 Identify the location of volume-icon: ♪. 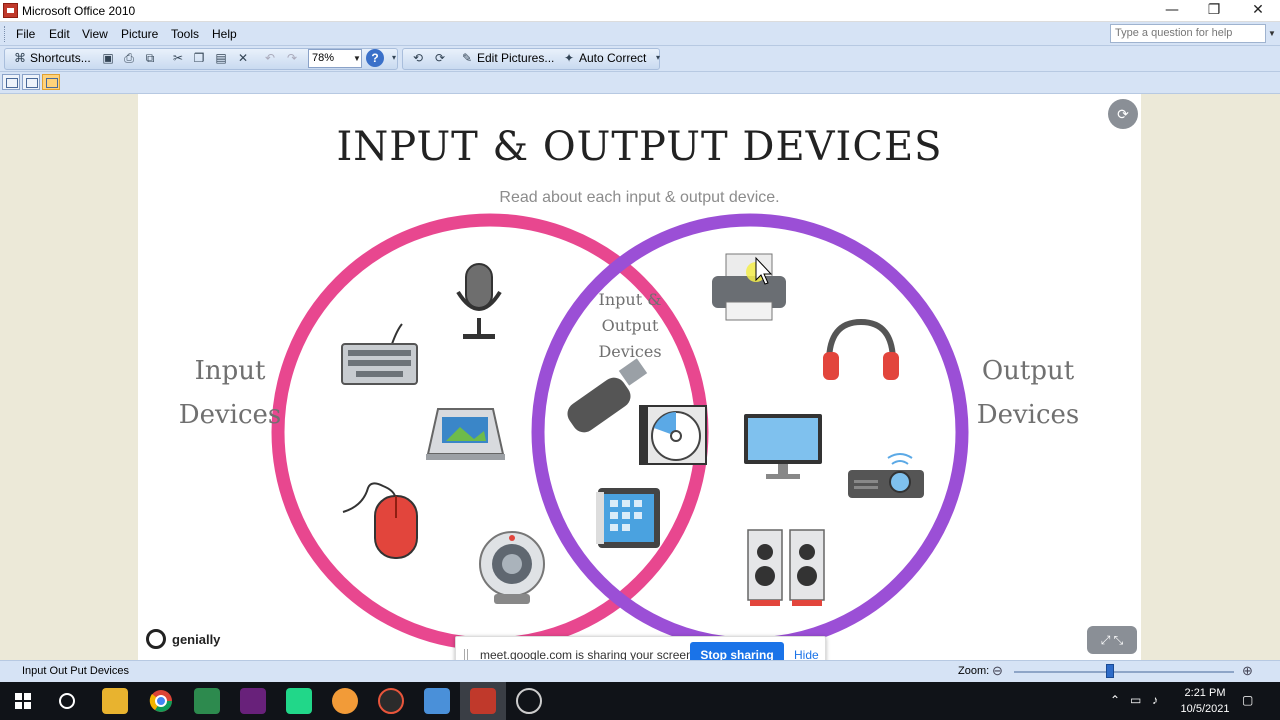
(1155, 700).